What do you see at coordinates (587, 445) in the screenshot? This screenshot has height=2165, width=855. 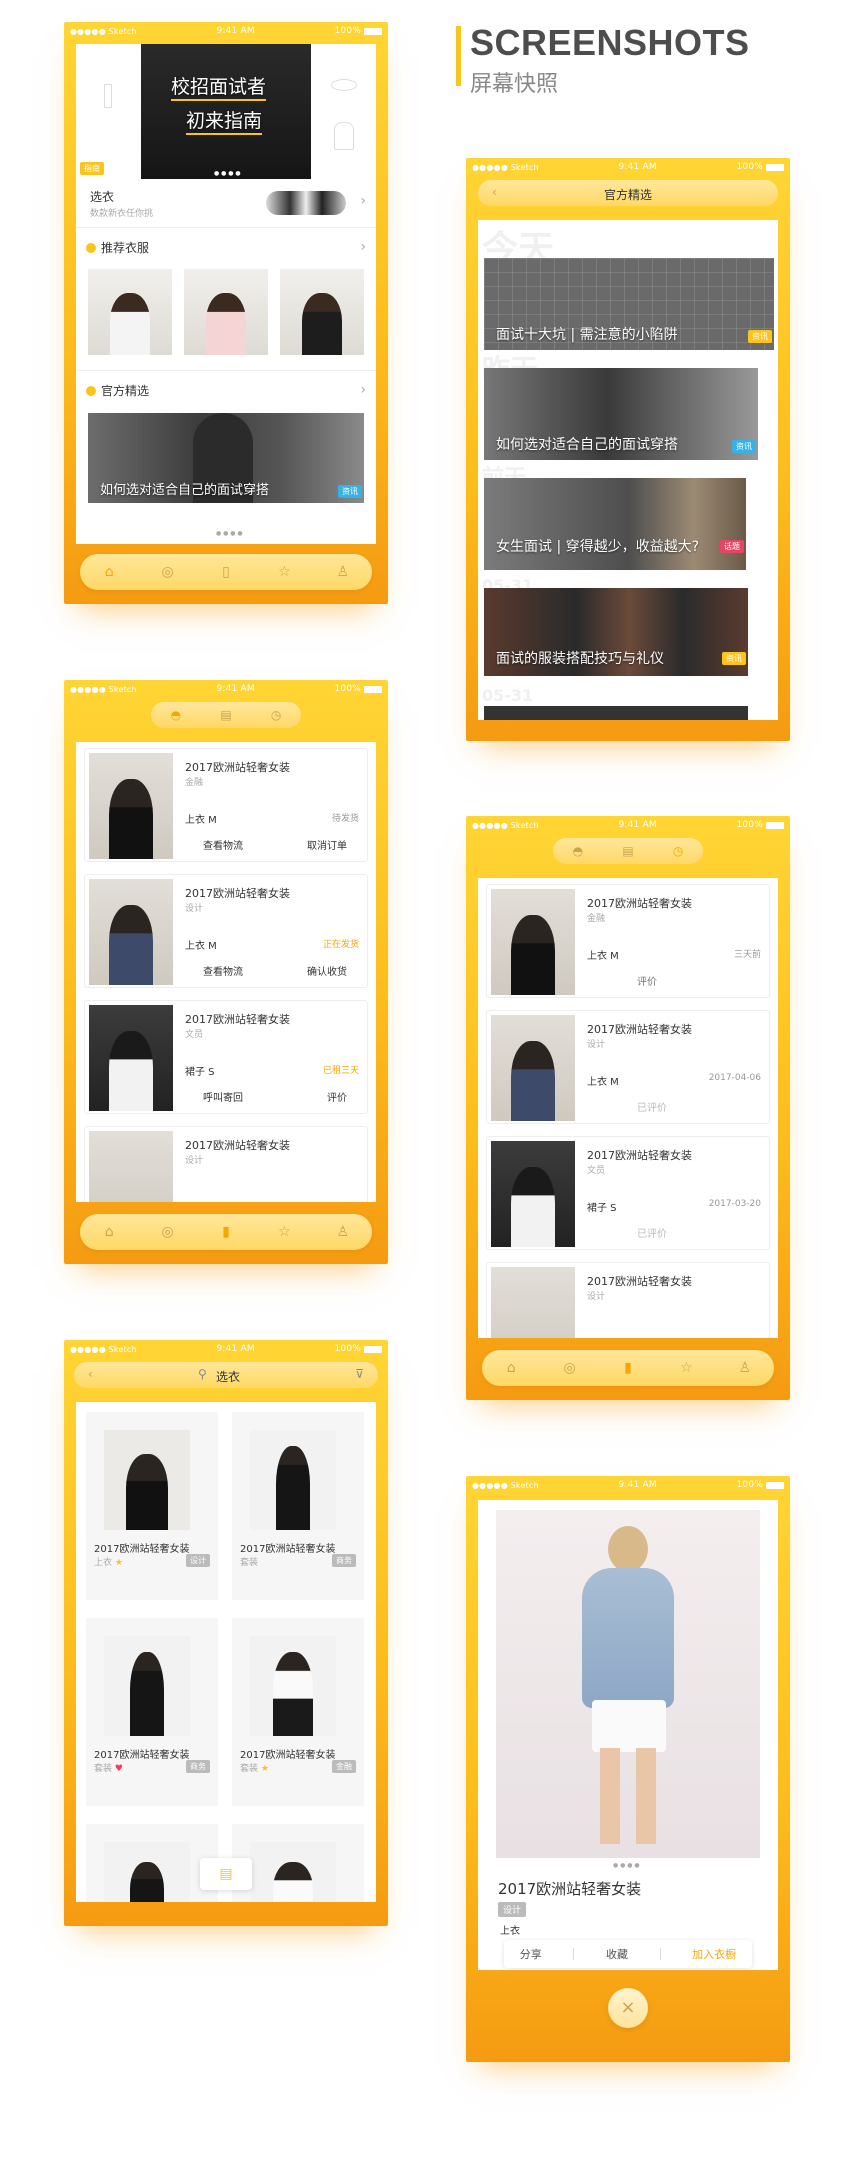 I see `article-title: 如何选对适合自己的面试穿搭` at bounding box center [587, 445].